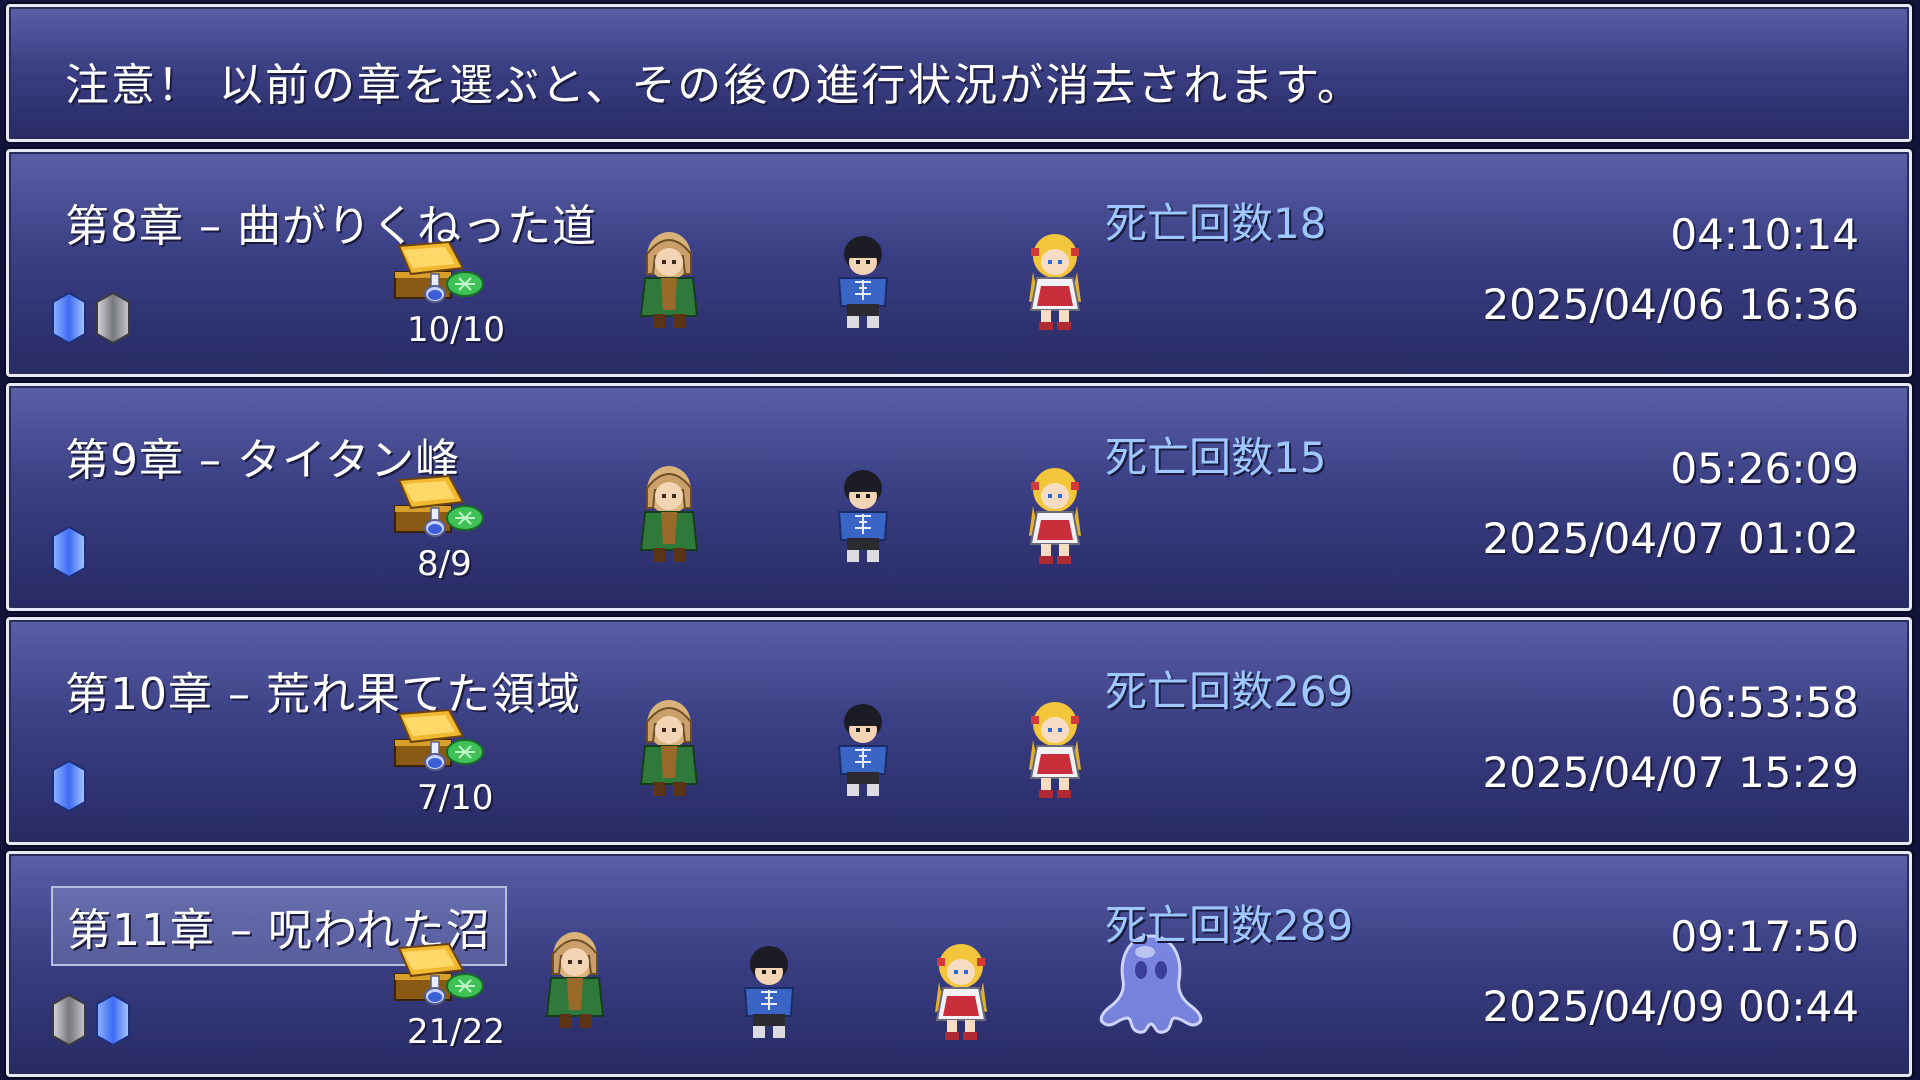 The image size is (1920, 1080). What do you see at coordinates (1764, 702) in the screenshot?
I see `play-time: 06:53:58` at bounding box center [1764, 702].